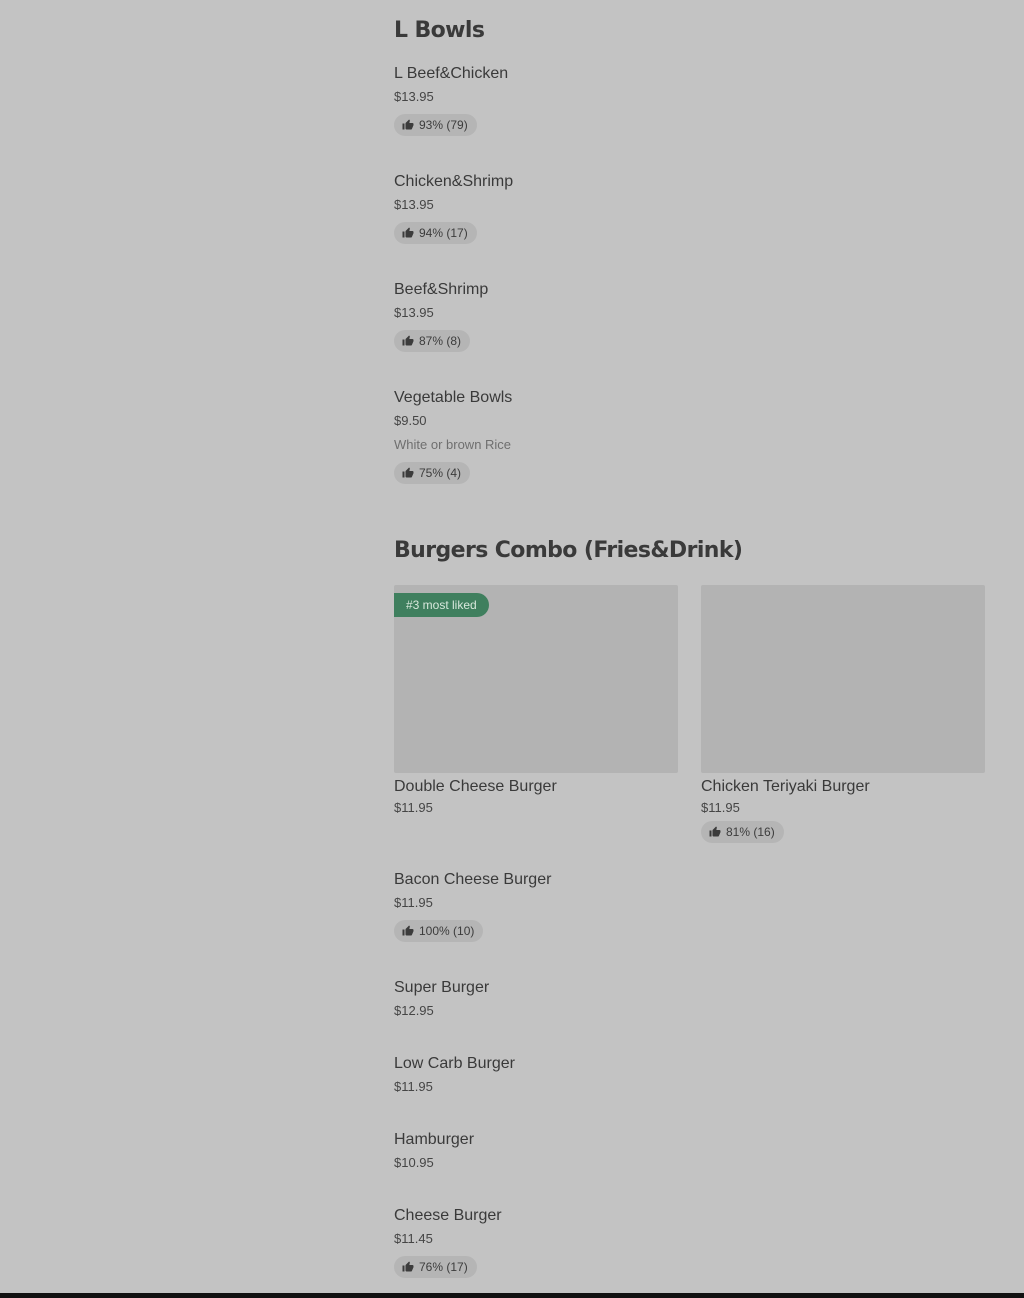 The width and height of the screenshot is (1024, 1298). What do you see at coordinates (453, 444) in the screenshot?
I see `item-description: White or brown Rice` at bounding box center [453, 444].